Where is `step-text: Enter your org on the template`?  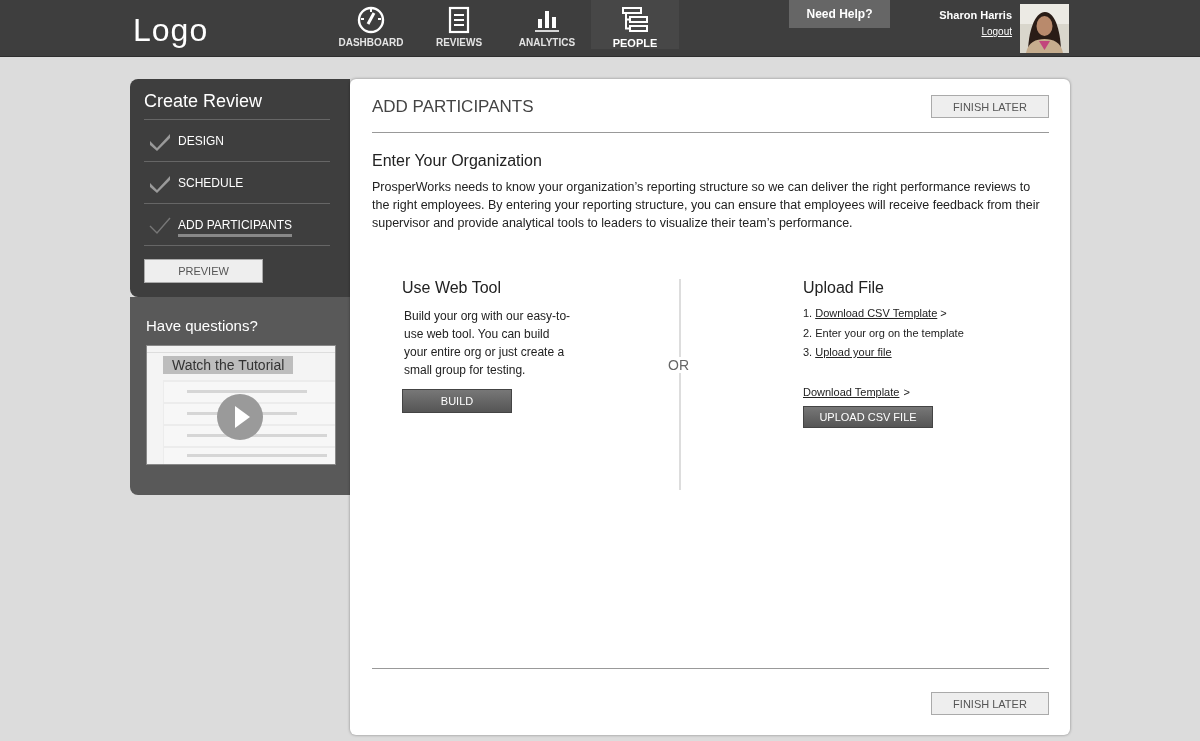 step-text: Enter your org on the template is located at coordinates (889, 333).